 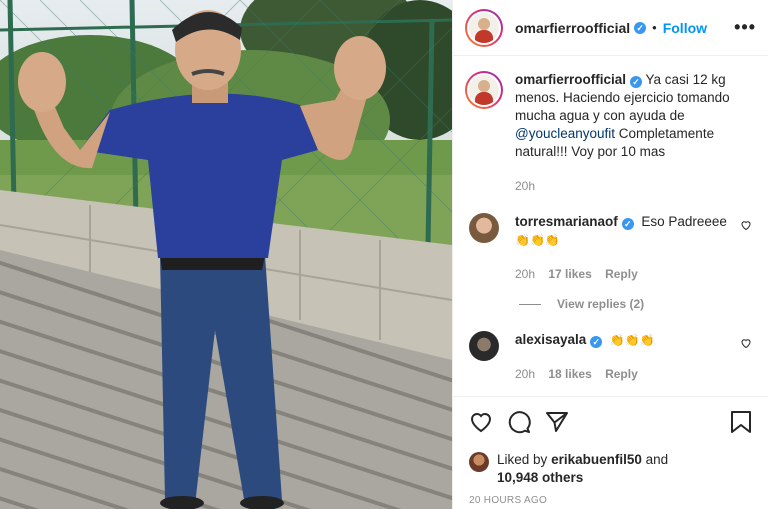 I want to click on liker-avatar, so click(x=479, y=462).